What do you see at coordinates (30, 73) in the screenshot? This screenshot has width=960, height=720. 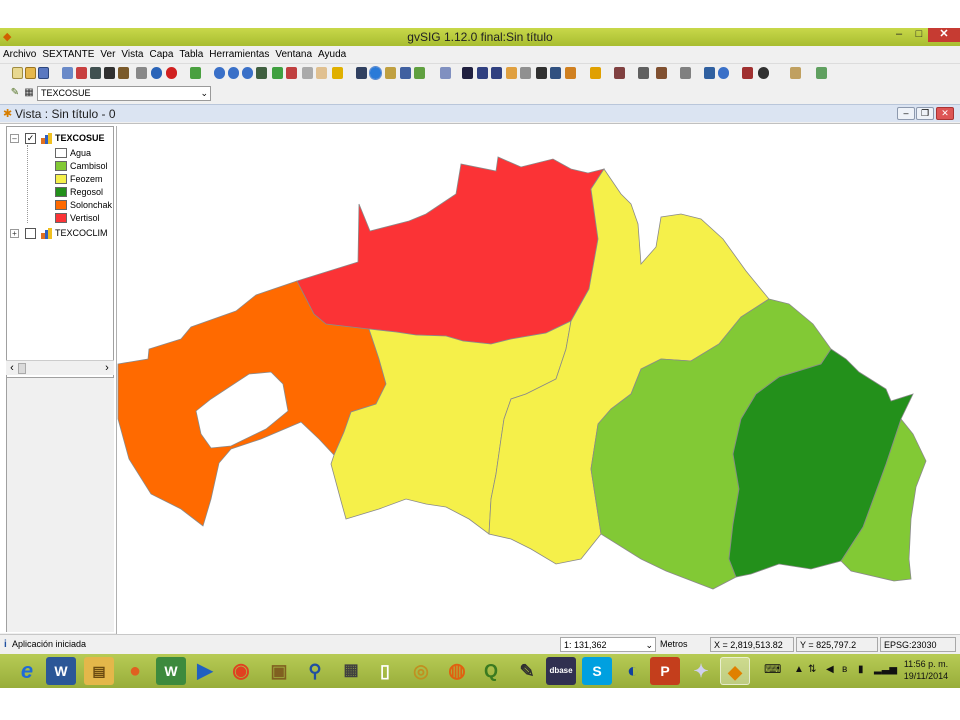 I see `open-folder-icon` at bounding box center [30, 73].